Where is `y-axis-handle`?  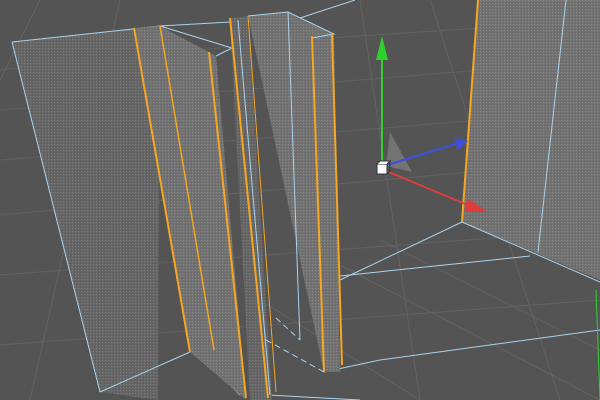 y-axis-handle is located at coordinates (382, 101).